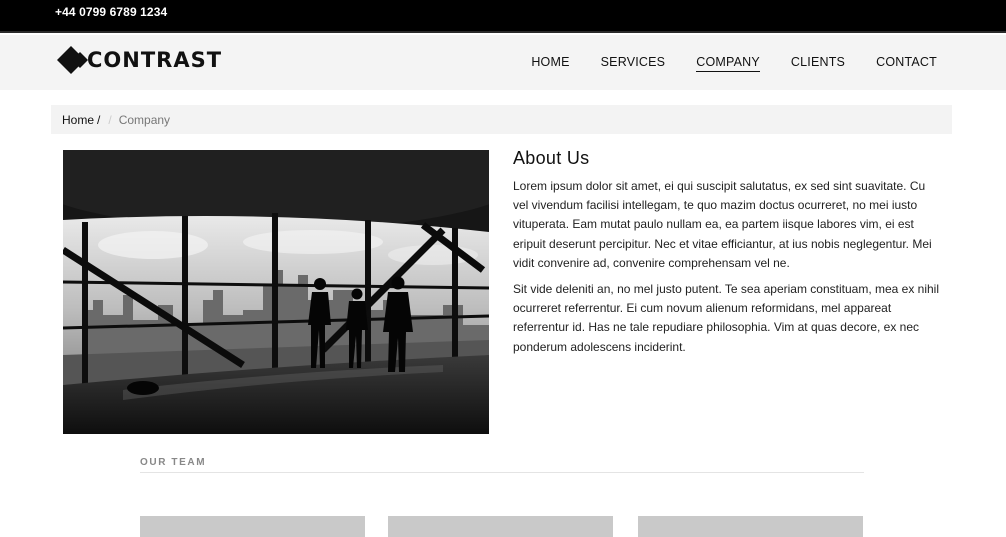 Image resolution: width=1006 pixels, height=537 pixels. I want to click on nav-company: COMPANY, so click(728, 63).